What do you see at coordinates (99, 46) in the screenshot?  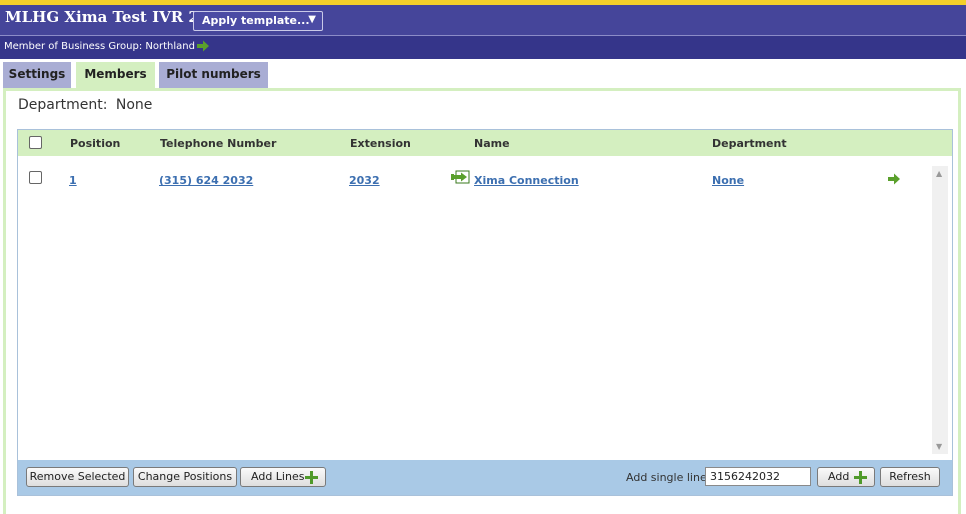 I see `business-group-label: Member of Business Group: Northland` at bounding box center [99, 46].